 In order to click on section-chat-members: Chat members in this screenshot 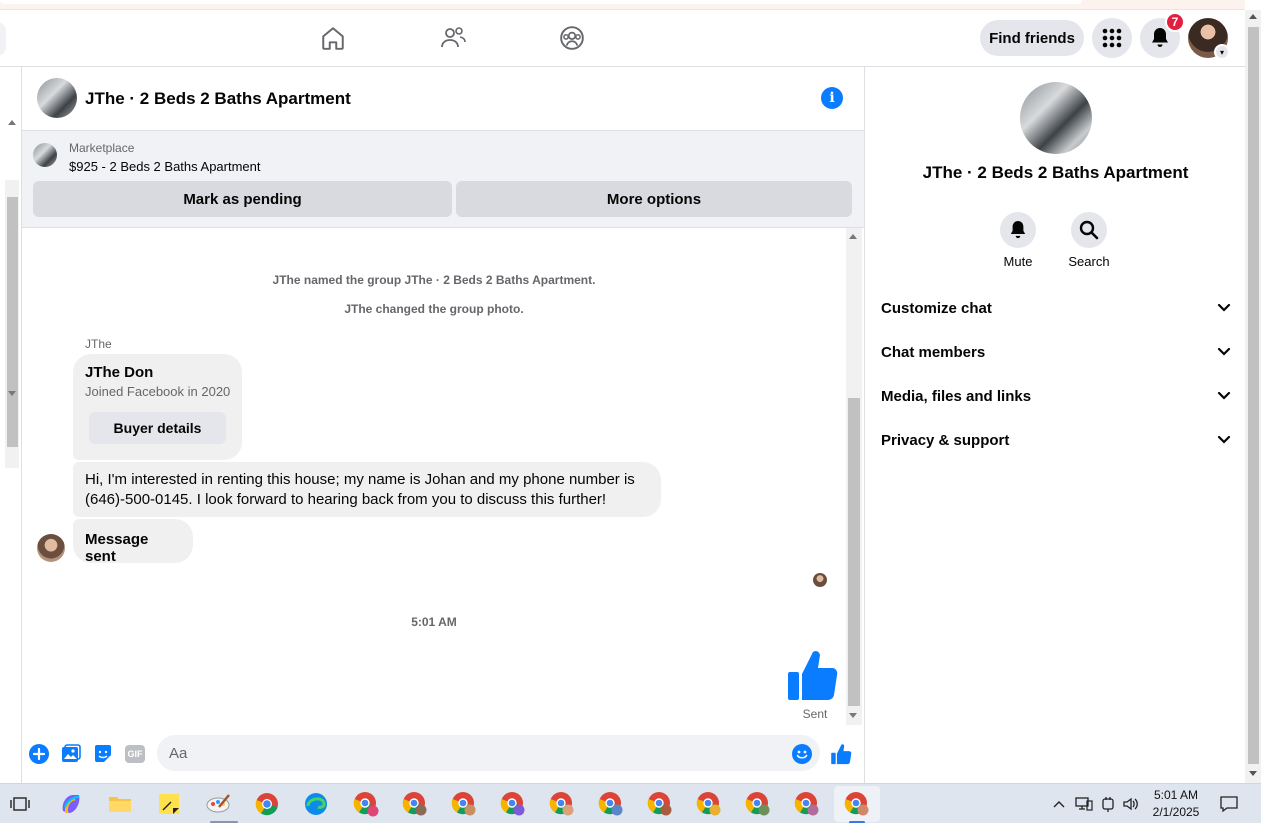, I will do `click(1056, 352)`.